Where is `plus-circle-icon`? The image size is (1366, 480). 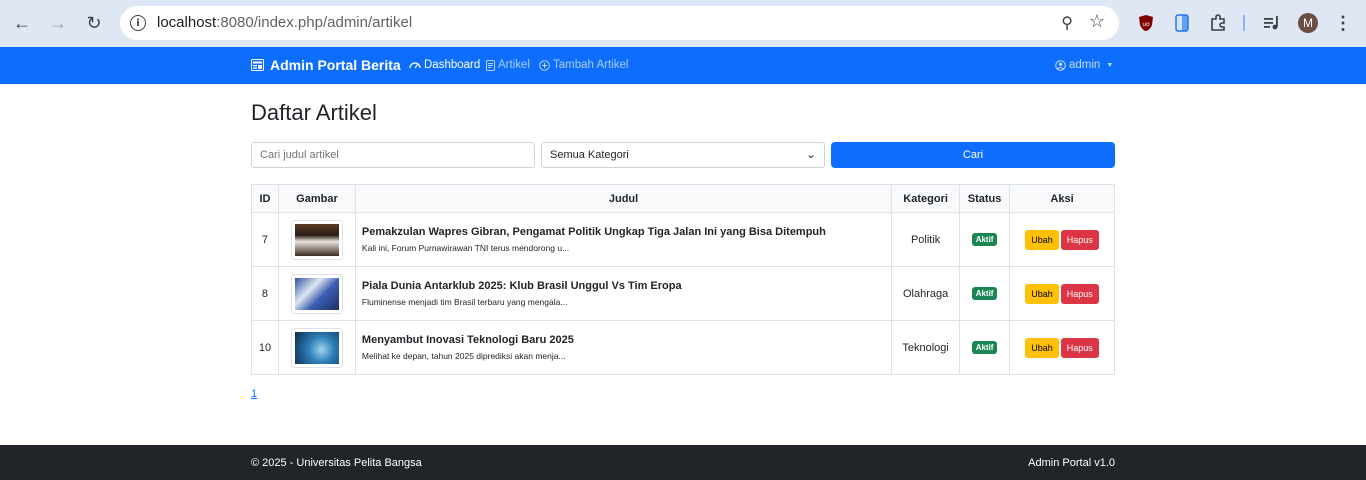 plus-circle-icon is located at coordinates (544, 65).